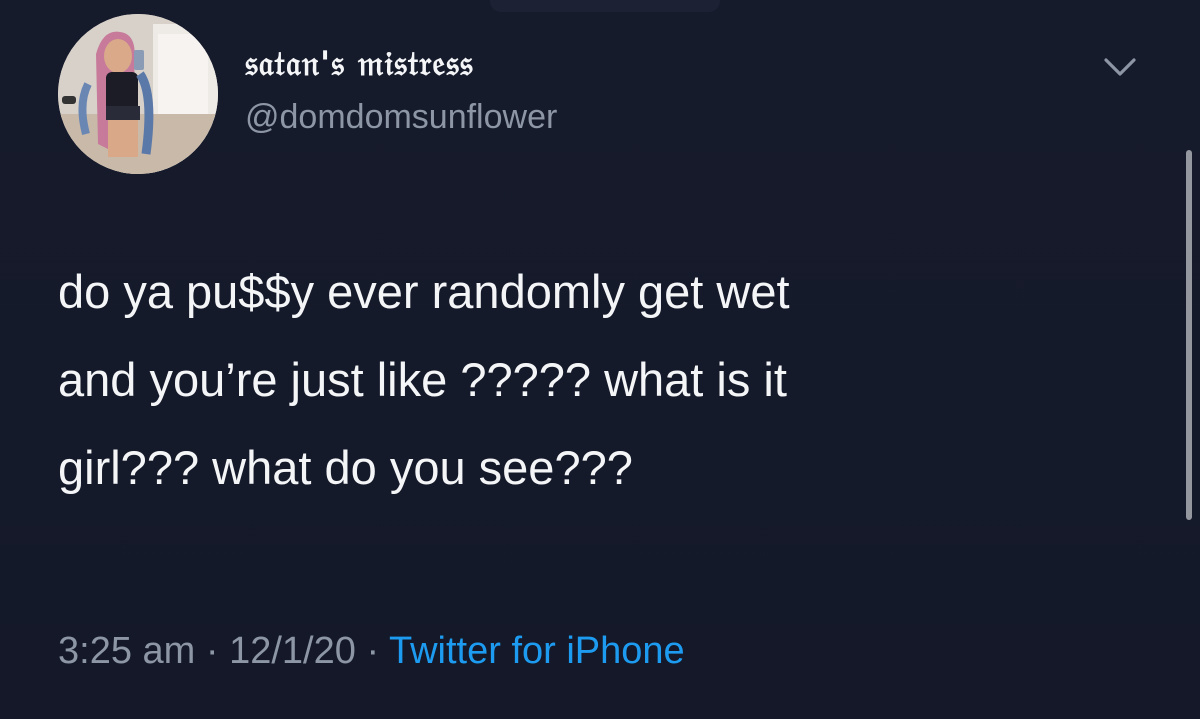  I want to click on avatar, so click(138, 94).